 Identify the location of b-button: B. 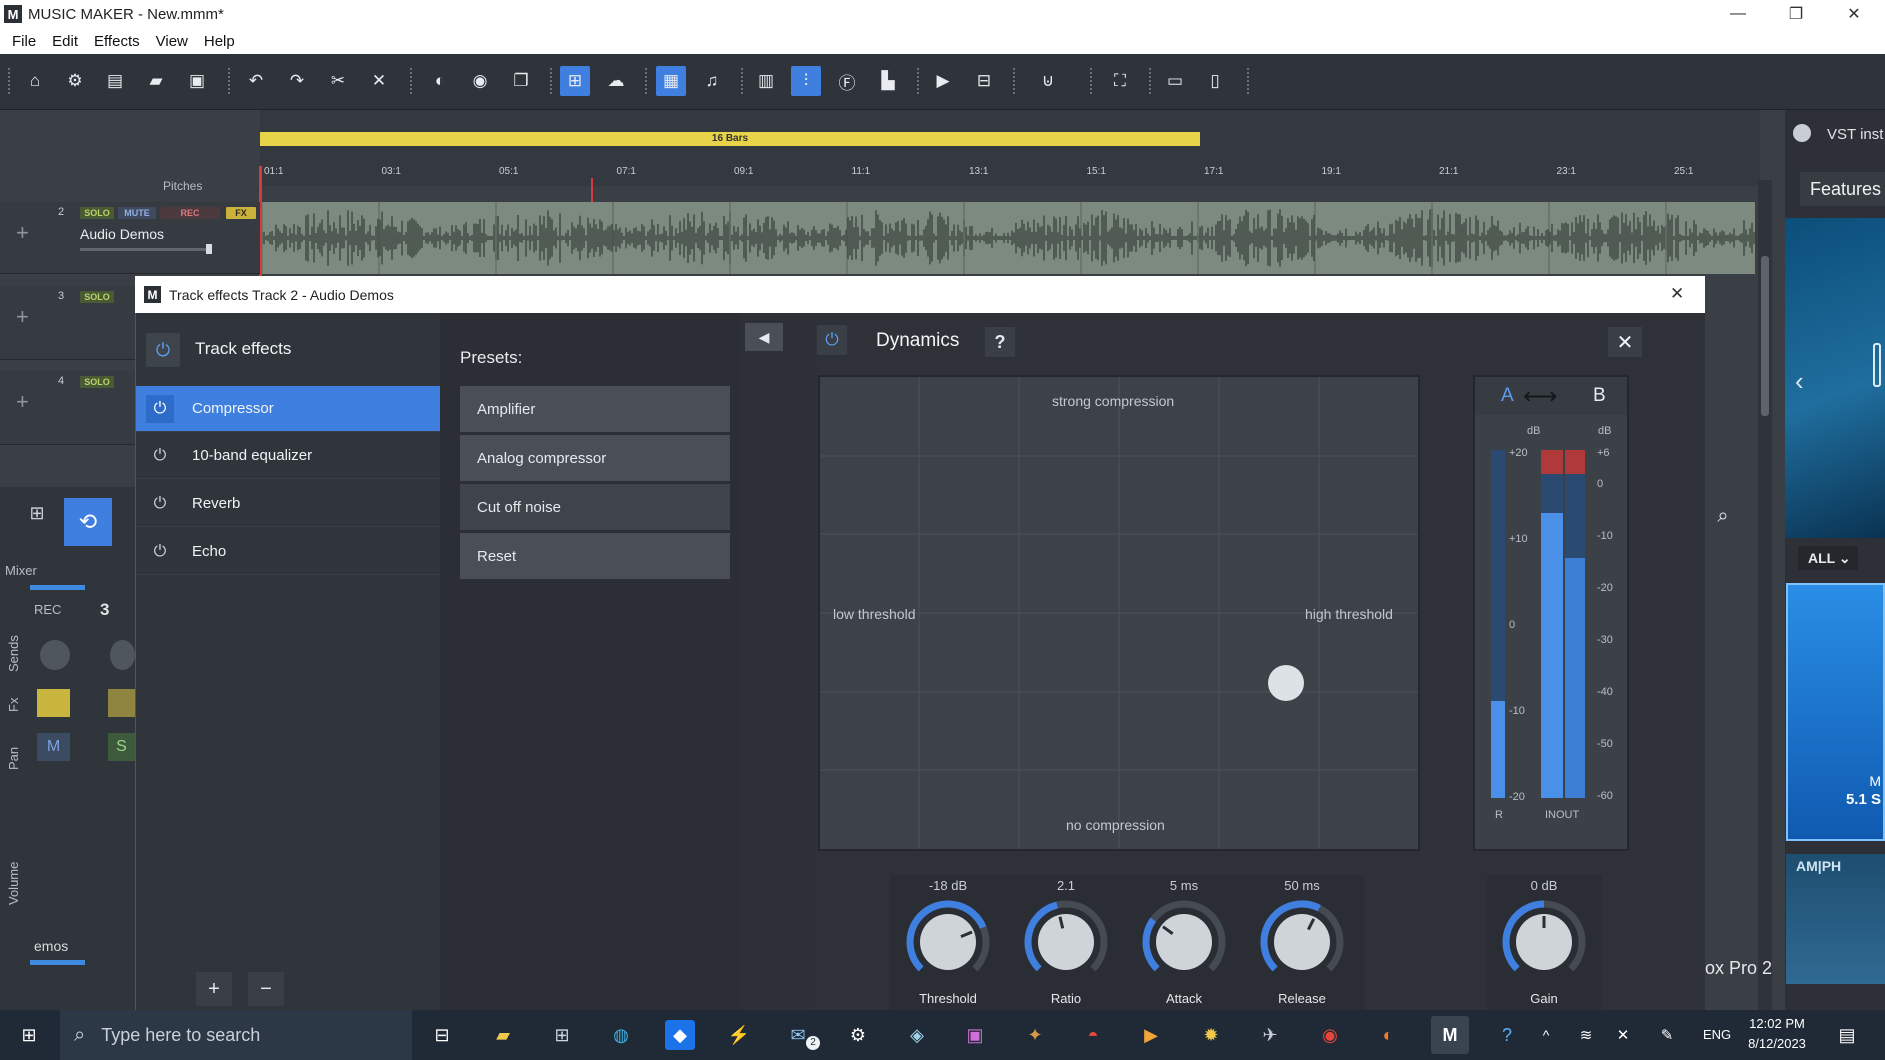
(1599, 396).